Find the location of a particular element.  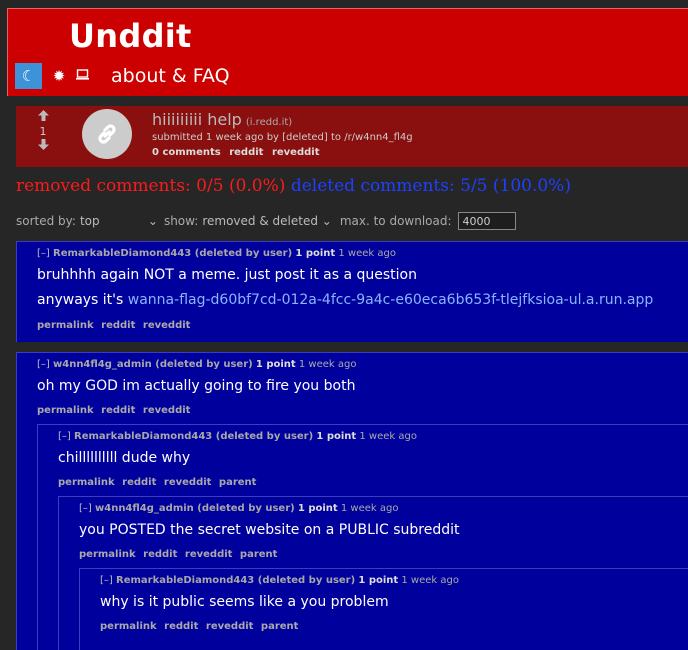

show-label: show: is located at coordinates (181, 221).